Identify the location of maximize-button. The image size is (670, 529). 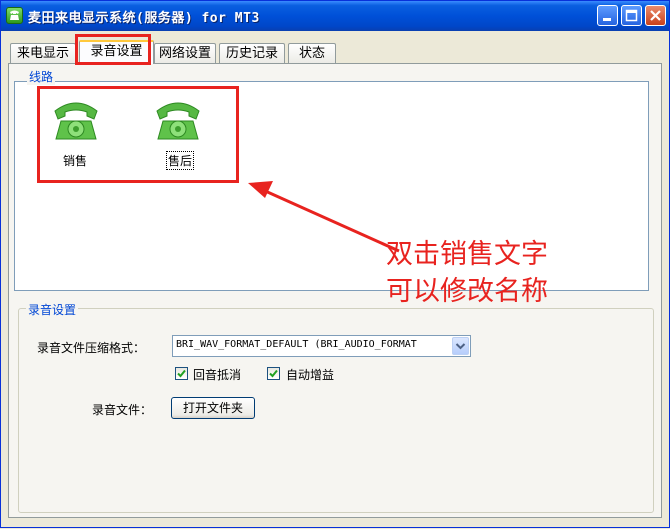
(631, 15).